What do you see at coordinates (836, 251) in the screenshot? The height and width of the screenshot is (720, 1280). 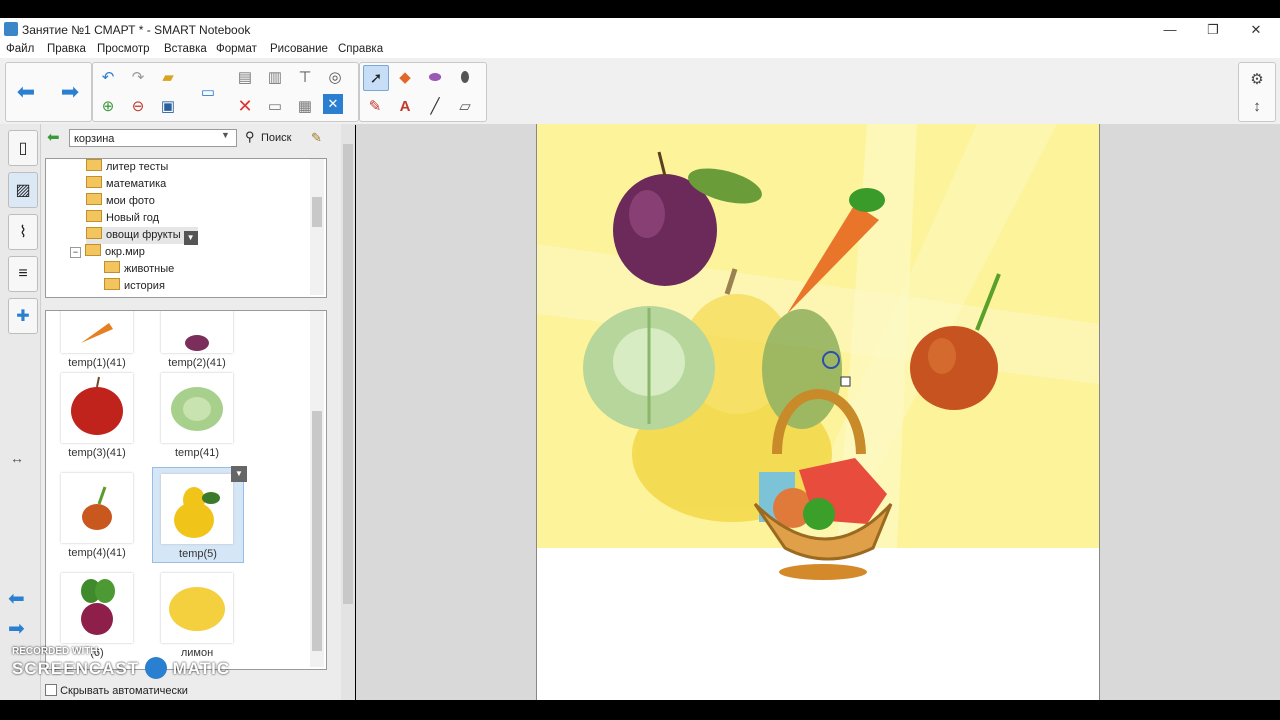 I see `carrot-object` at bounding box center [836, 251].